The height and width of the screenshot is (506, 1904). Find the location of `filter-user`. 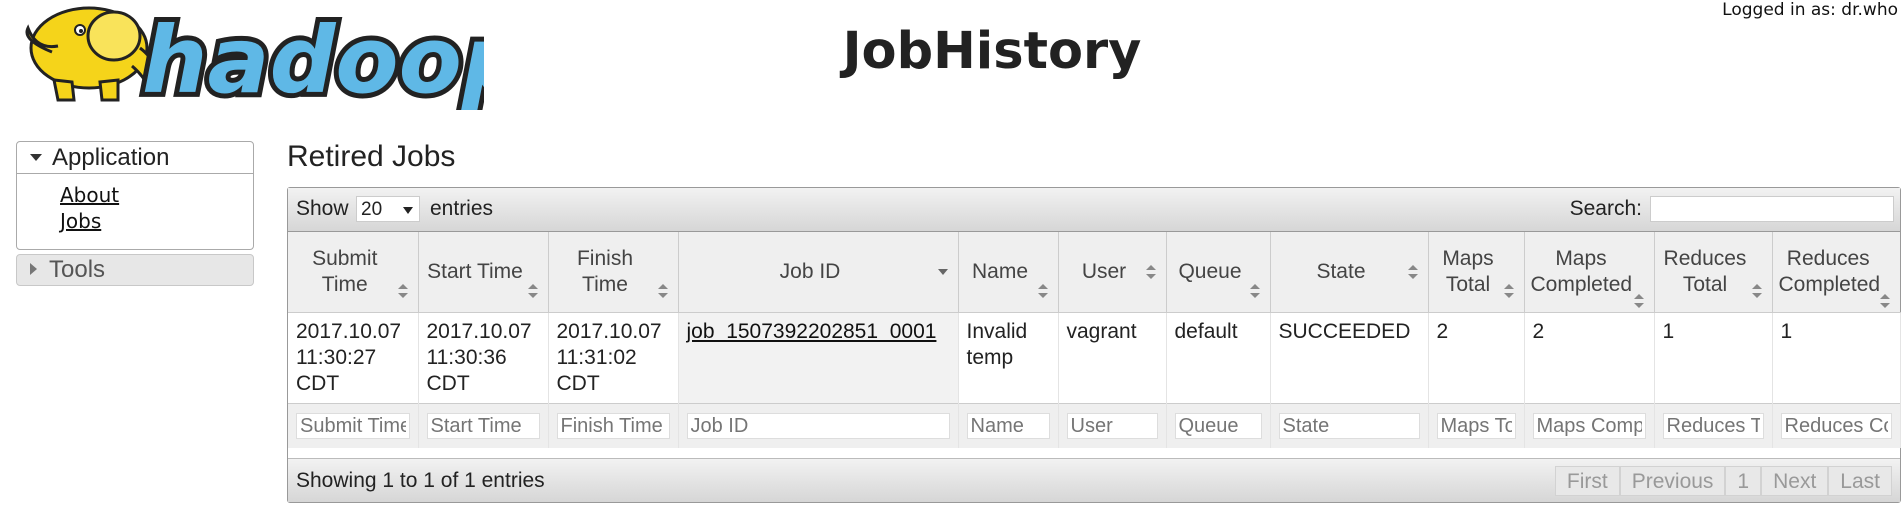

filter-user is located at coordinates (1112, 426).